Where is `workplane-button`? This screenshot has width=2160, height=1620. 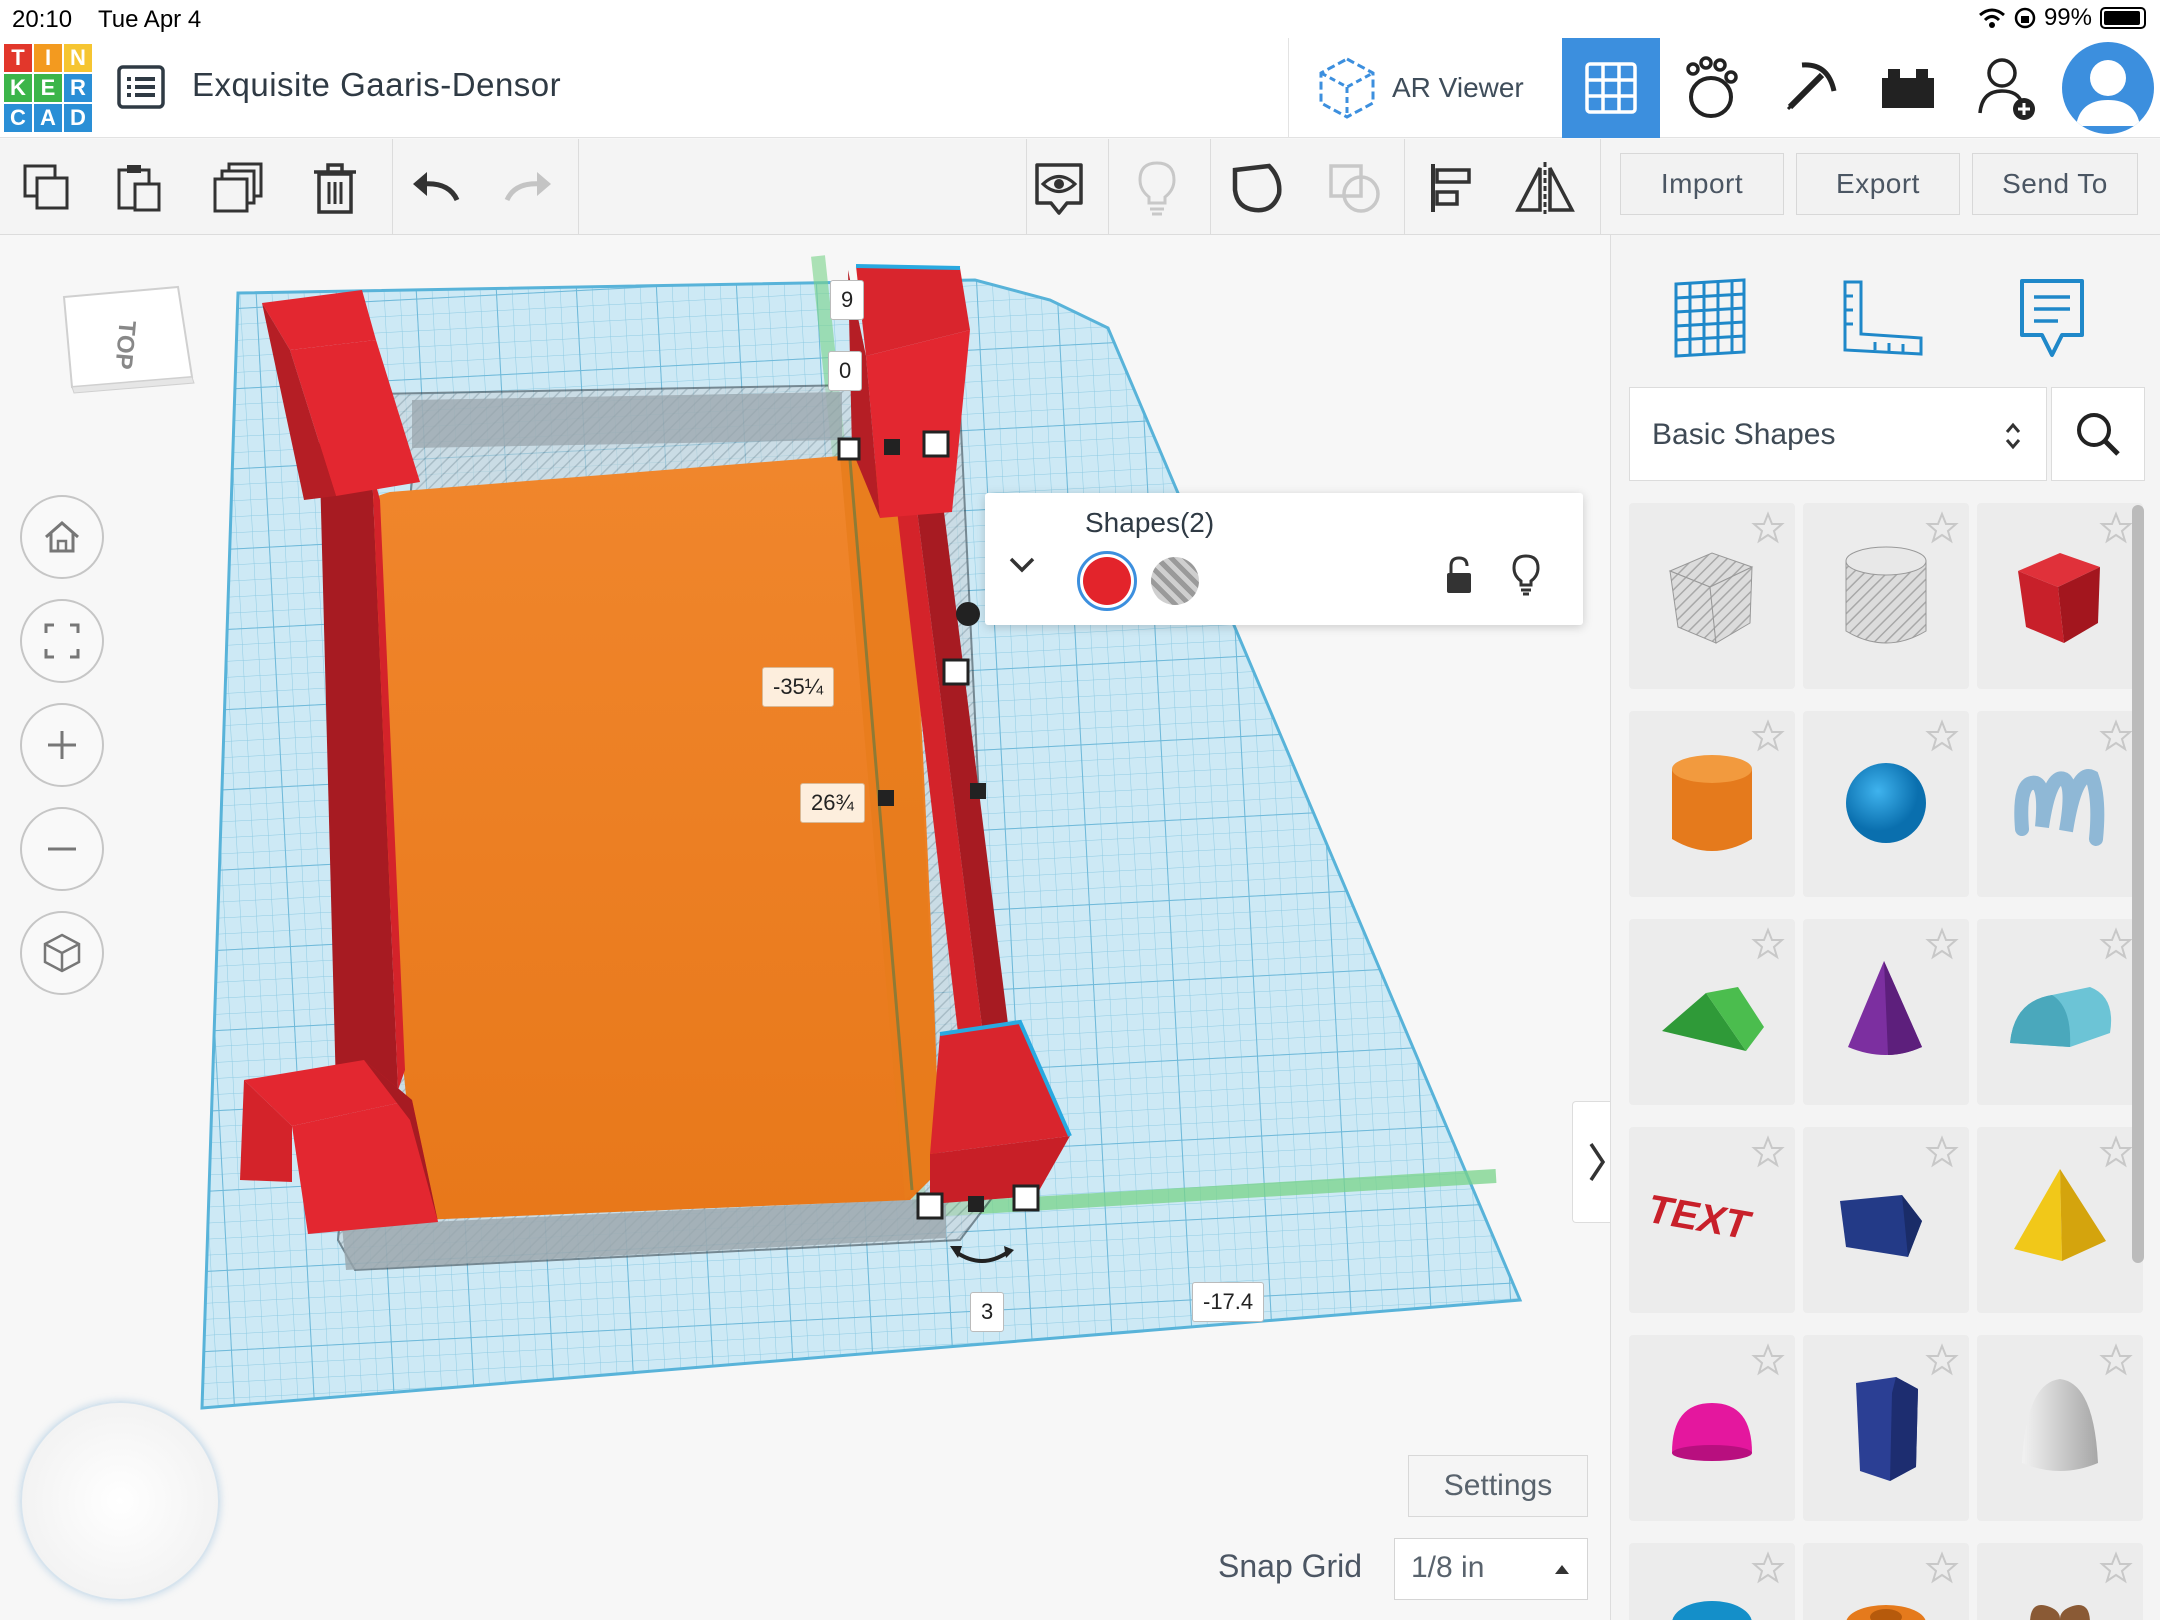 workplane-button is located at coordinates (1710, 318).